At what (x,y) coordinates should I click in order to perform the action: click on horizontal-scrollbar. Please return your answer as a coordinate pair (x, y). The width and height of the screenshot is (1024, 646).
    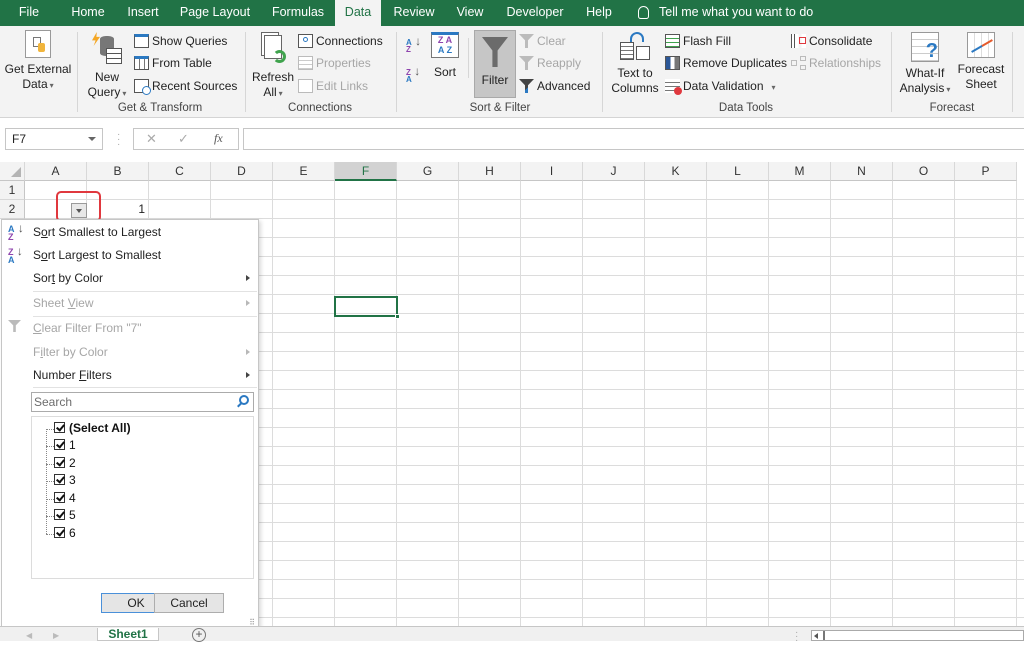
    Looking at the image, I should click on (917, 635).